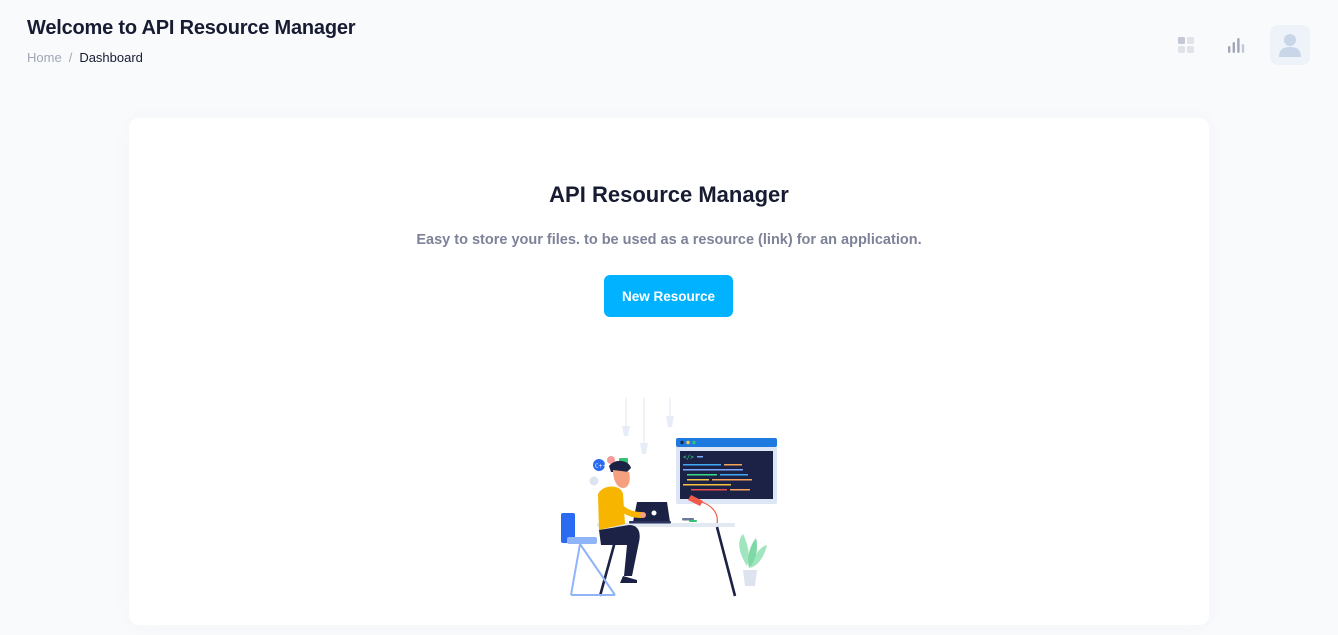 The width and height of the screenshot is (1338, 635). I want to click on grid-icon, so click(1186, 45).